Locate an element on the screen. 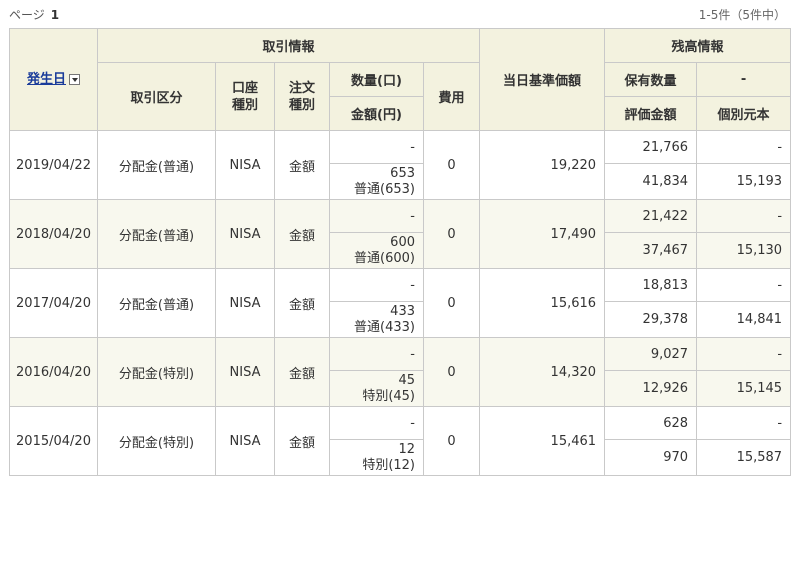  amount-cell: 600 普通(600) is located at coordinates (376, 250).